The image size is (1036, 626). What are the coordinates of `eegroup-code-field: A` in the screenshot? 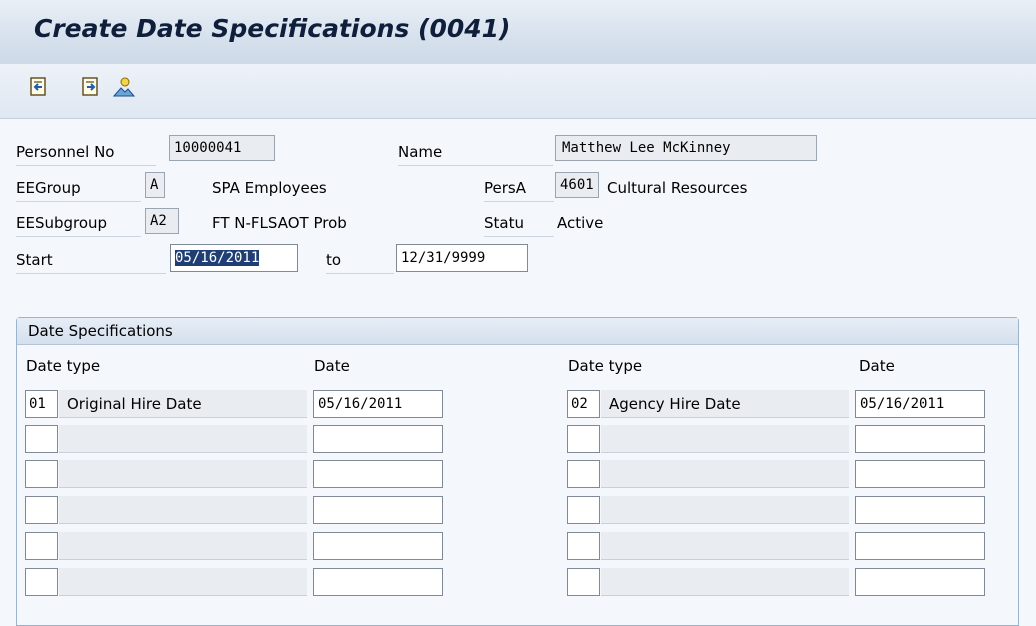 It's located at (155, 185).